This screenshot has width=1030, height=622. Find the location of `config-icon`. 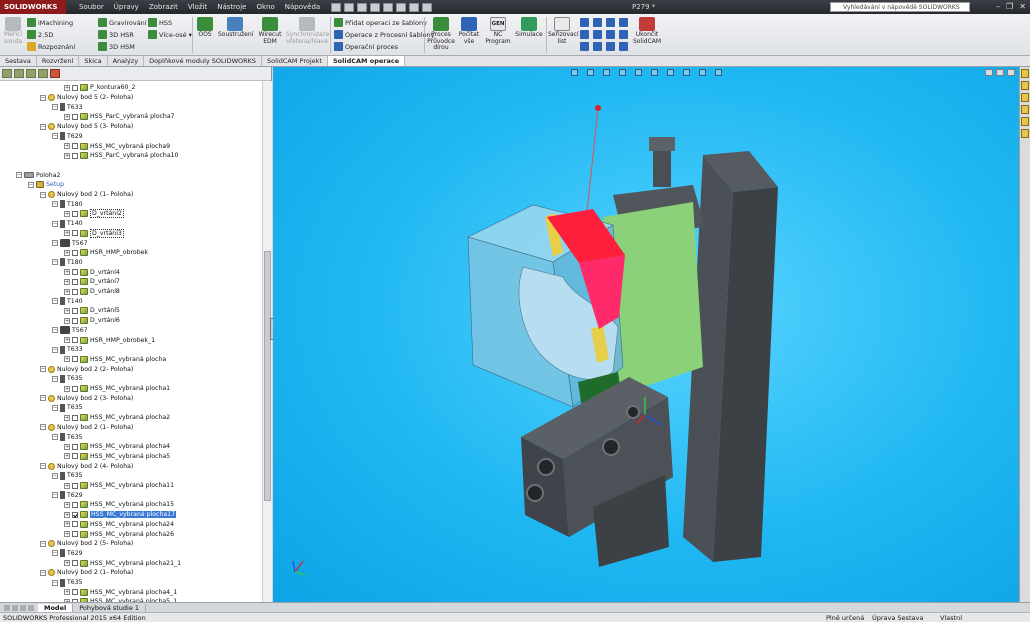

config-icon is located at coordinates (31, 73).